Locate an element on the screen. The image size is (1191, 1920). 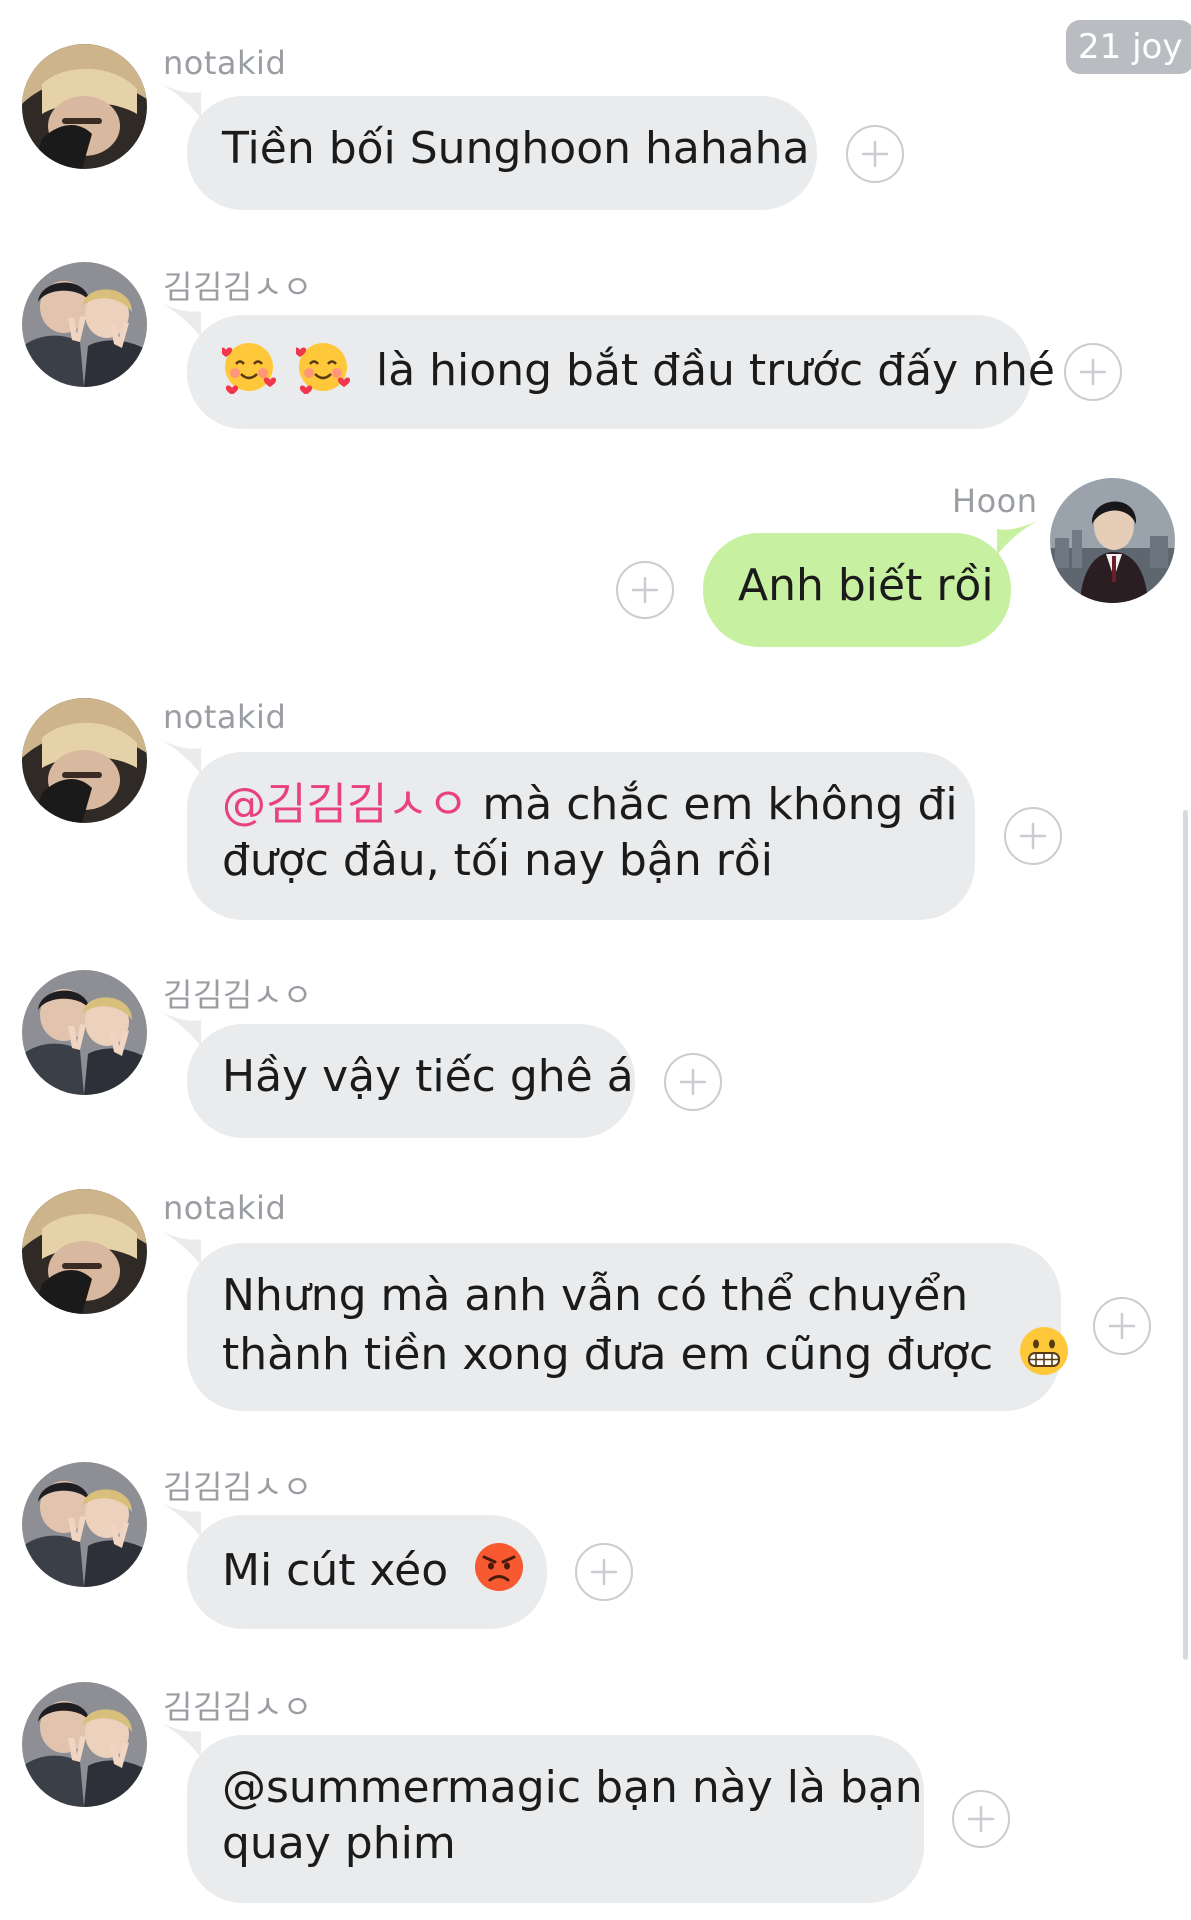
sender-name: Hoon is located at coordinates (995, 501).